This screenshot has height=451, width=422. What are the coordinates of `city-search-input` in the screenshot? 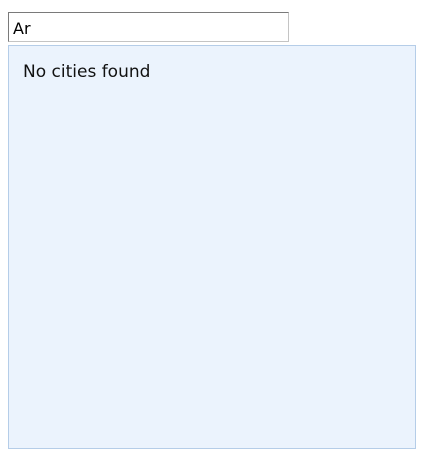 It's located at (148, 27).